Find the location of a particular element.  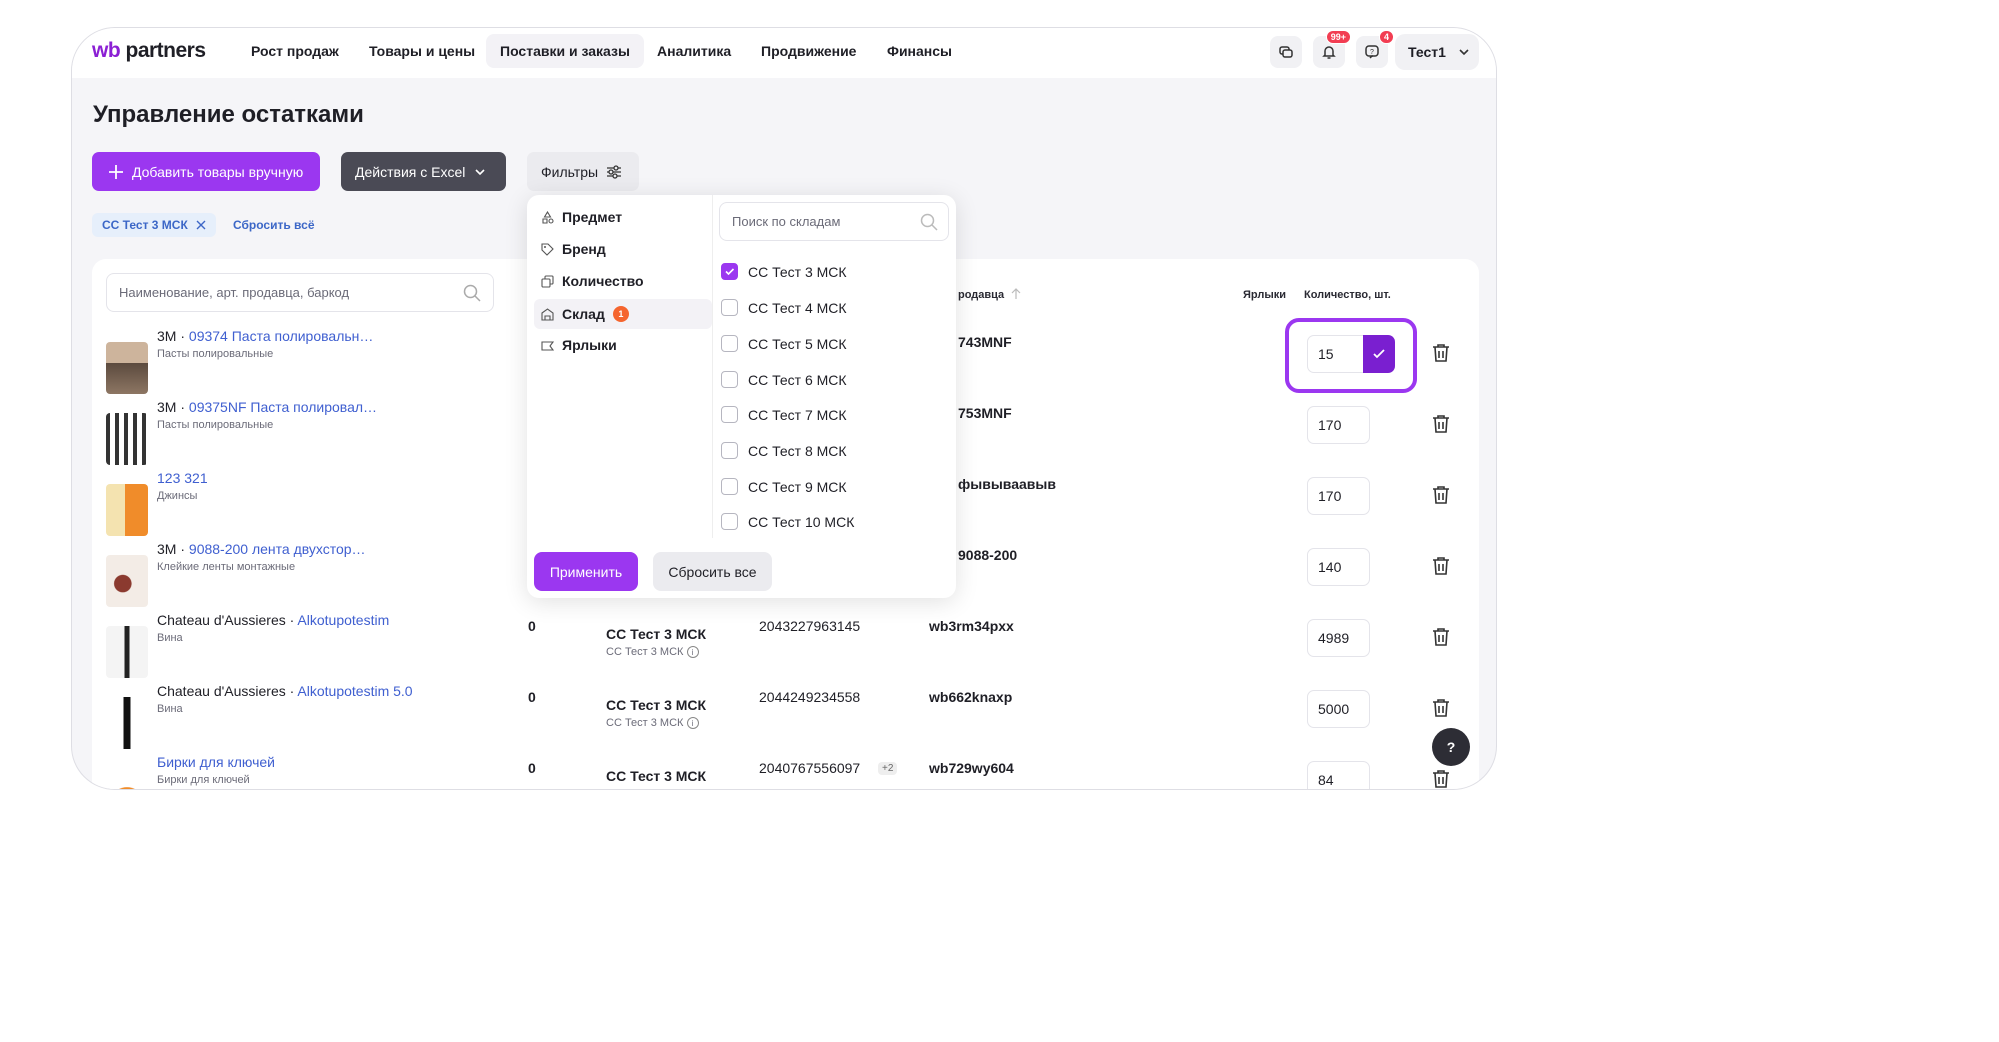

product-name: Бирки для ключей is located at coordinates (216, 762).